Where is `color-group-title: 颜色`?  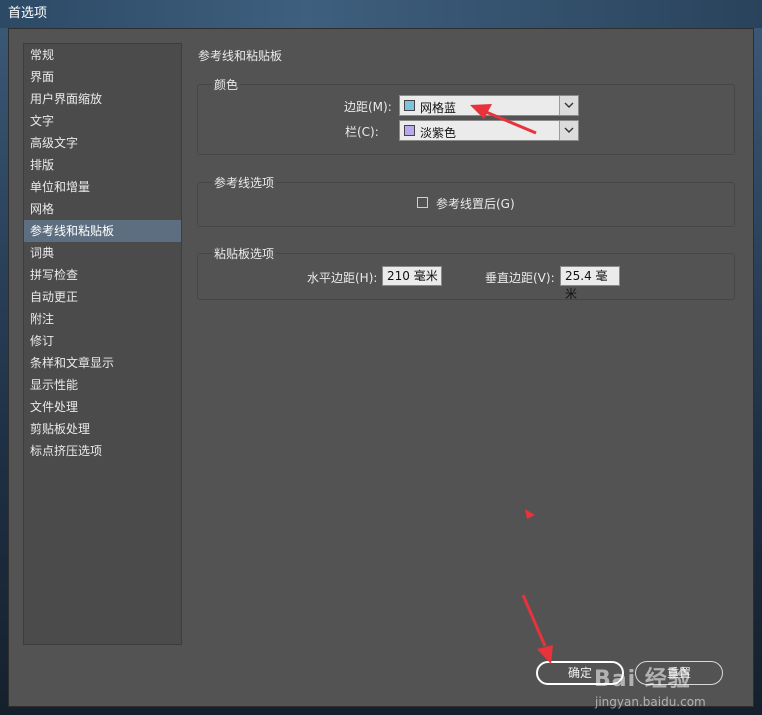 color-group-title: 颜色 is located at coordinates (226, 85).